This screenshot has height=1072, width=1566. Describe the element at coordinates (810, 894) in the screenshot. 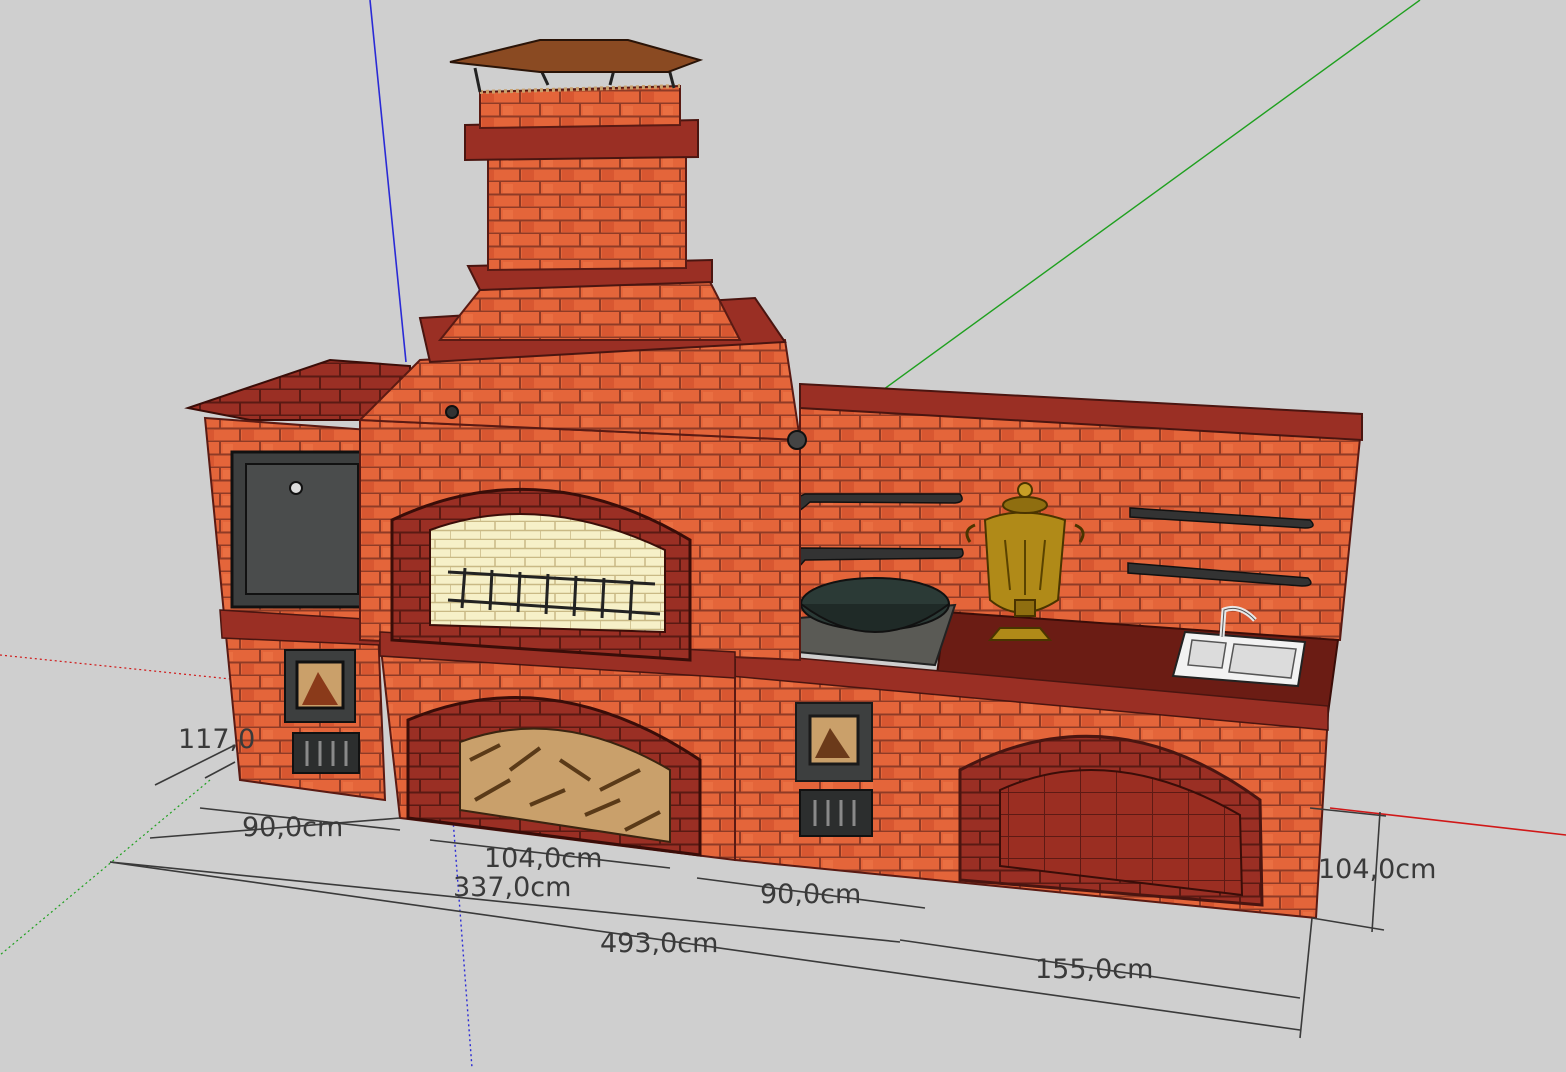

I see `dim-90-right: 90,0cm` at that location.